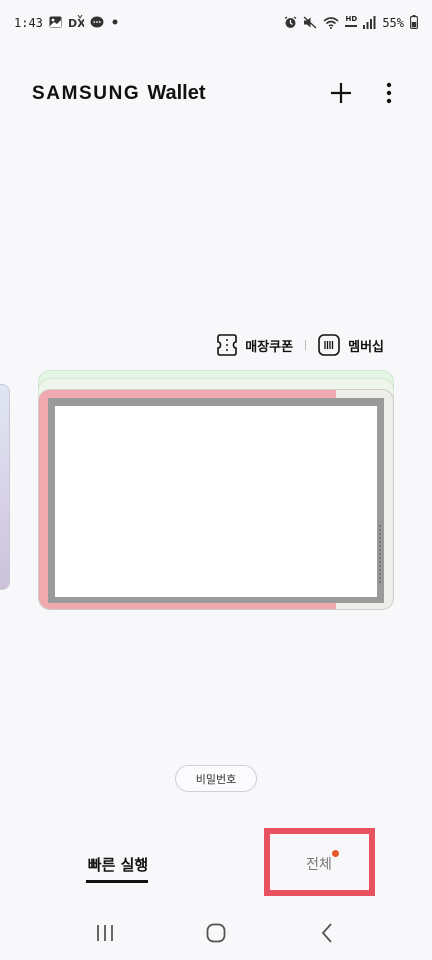 The image size is (432, 960). What do you see at coordinates (329, 345) in the screenshot?
I see `barcode-card-icon` at bounding box center [329, 345].